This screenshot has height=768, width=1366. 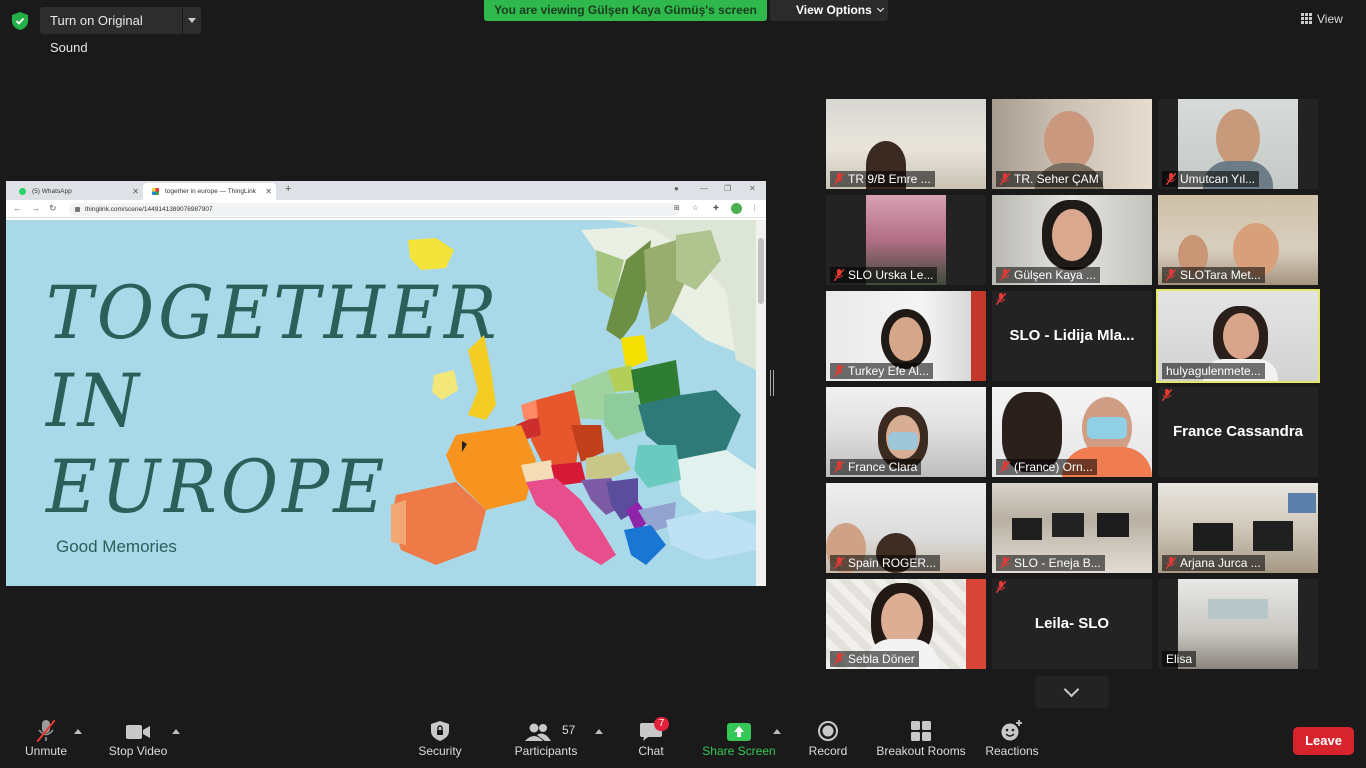 I want to click on participant-tile: Elisa, so click(x=1238, y=624).